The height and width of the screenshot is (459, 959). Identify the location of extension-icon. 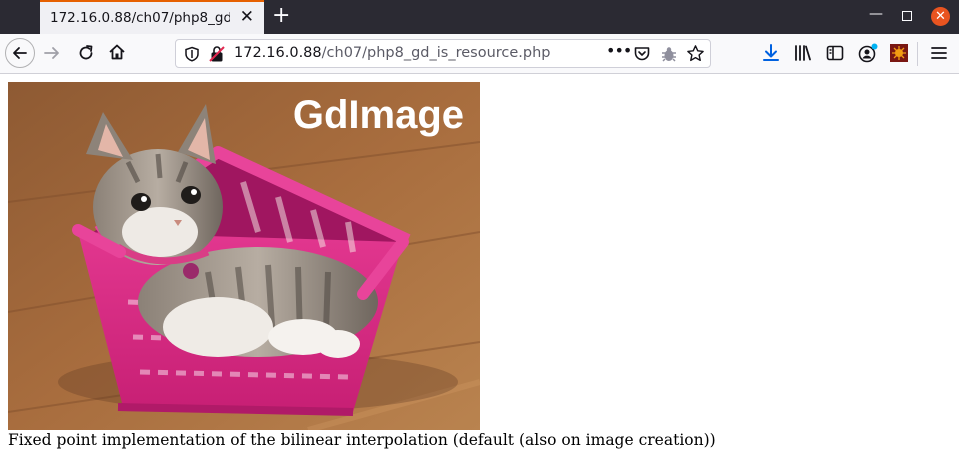
(899, 53).